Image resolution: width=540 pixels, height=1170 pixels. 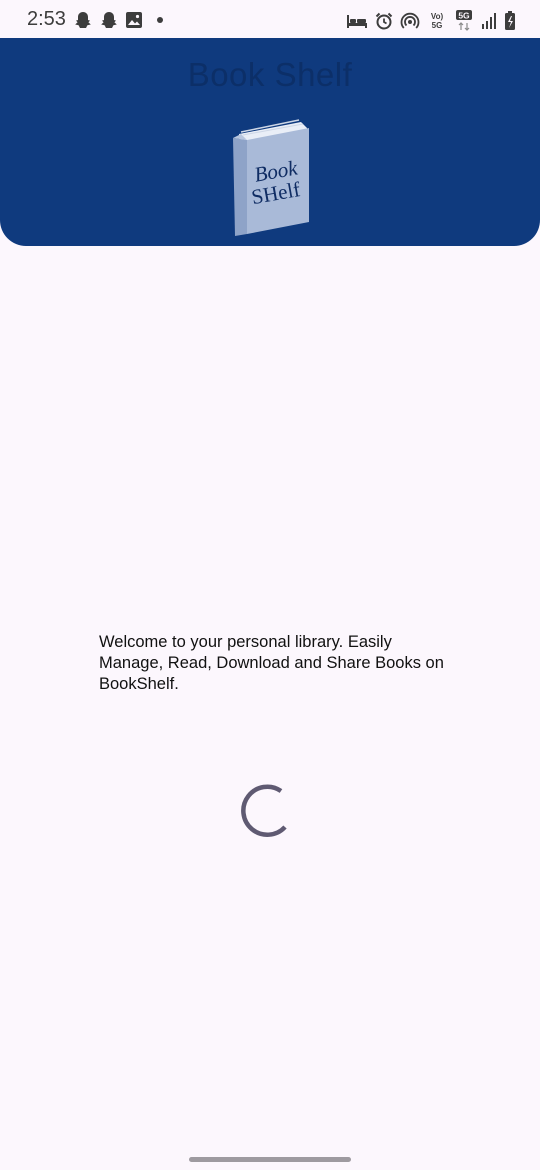 I want to click on status-left-icons, so click(x=118, y=20).